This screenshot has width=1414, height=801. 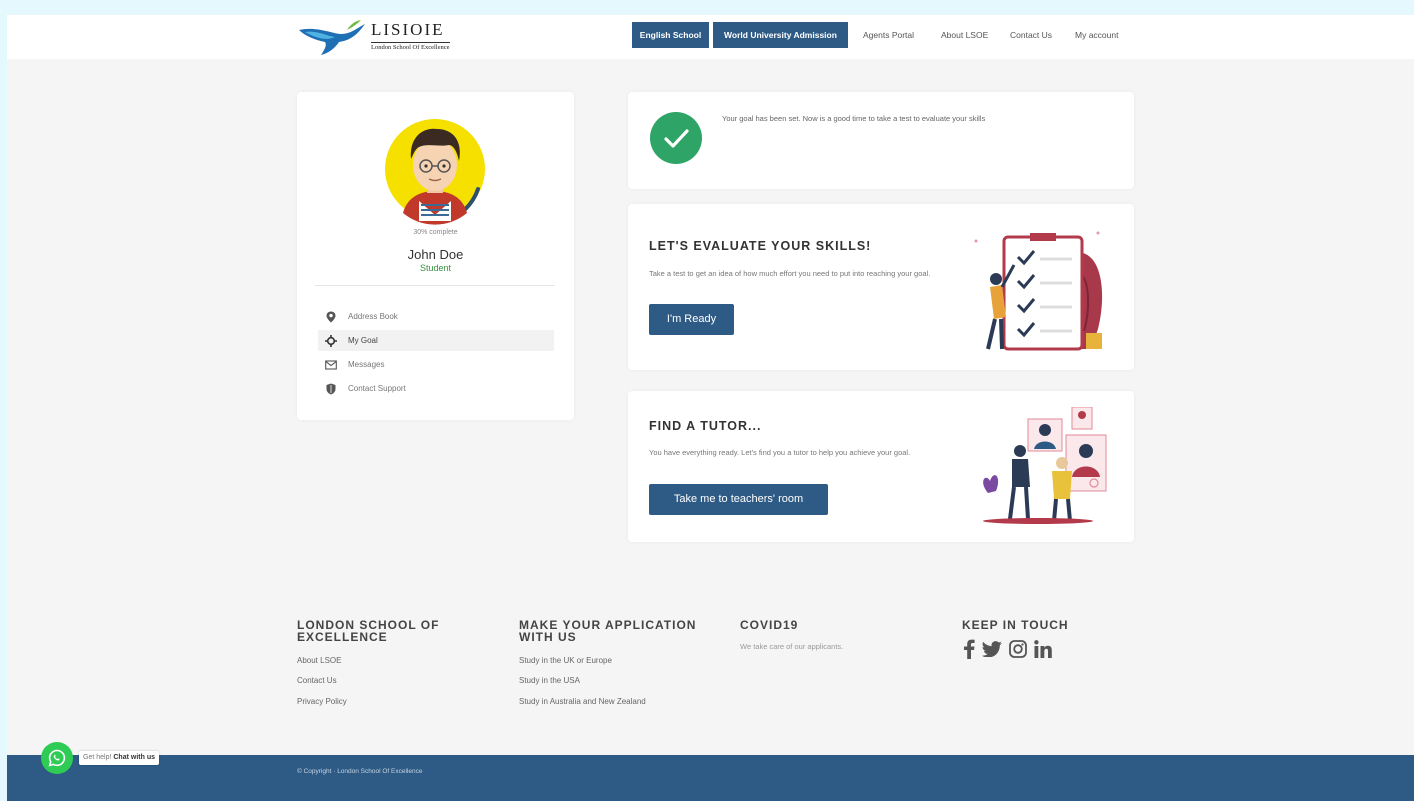 I want to click on map-marker-icon, so click(x=331, y=317).